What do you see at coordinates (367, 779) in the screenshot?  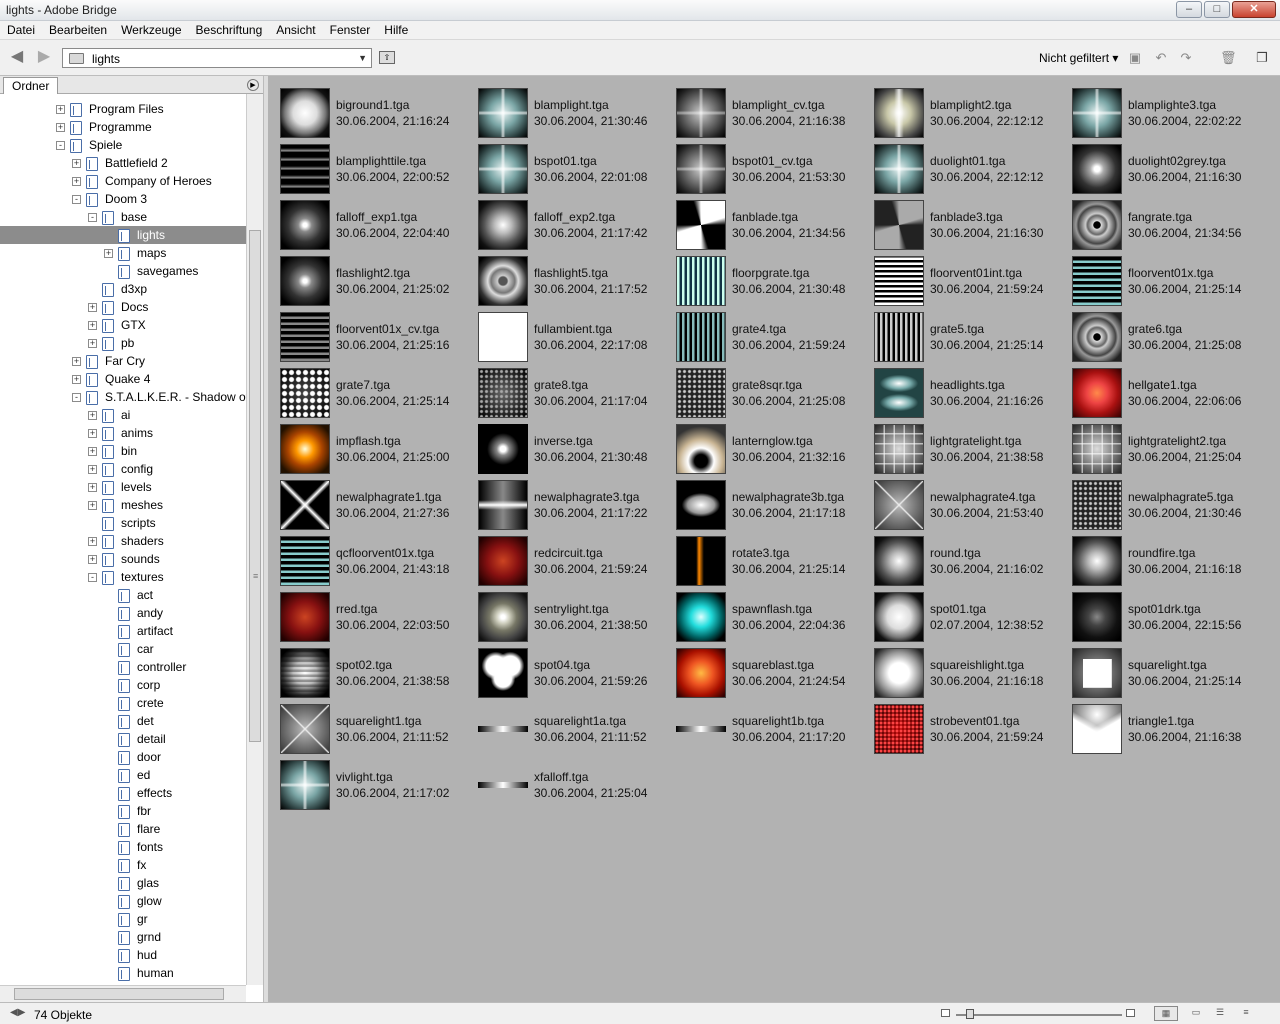 I see `thumbnail-item: vivlight.tga 30.06.2004, 21:17:02` at bounding box center [367, 779].